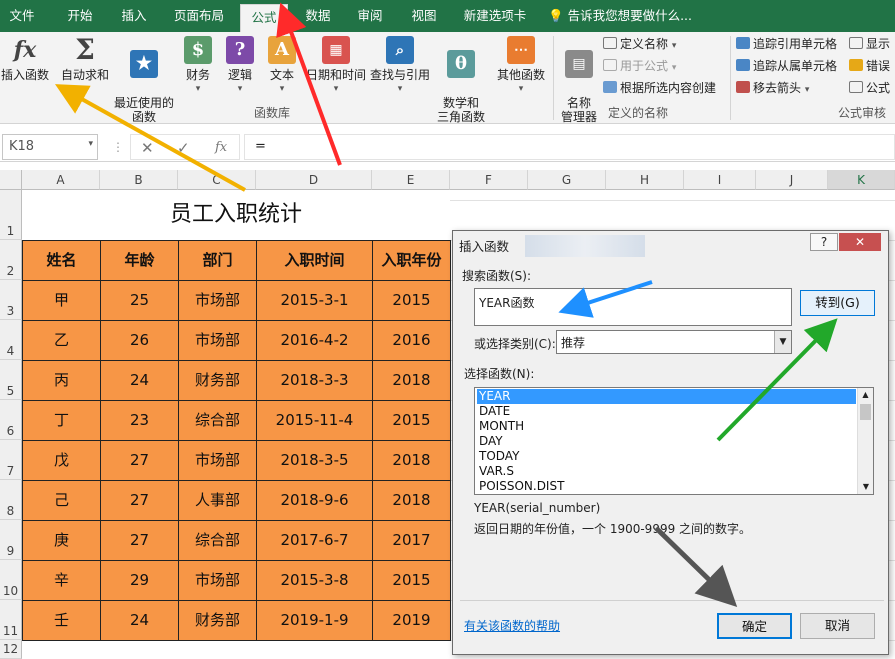 Image resolution: width=895 pixels, height=659 pixels. I want to click on table-cell: 2018-9-6, so click(314, 500).